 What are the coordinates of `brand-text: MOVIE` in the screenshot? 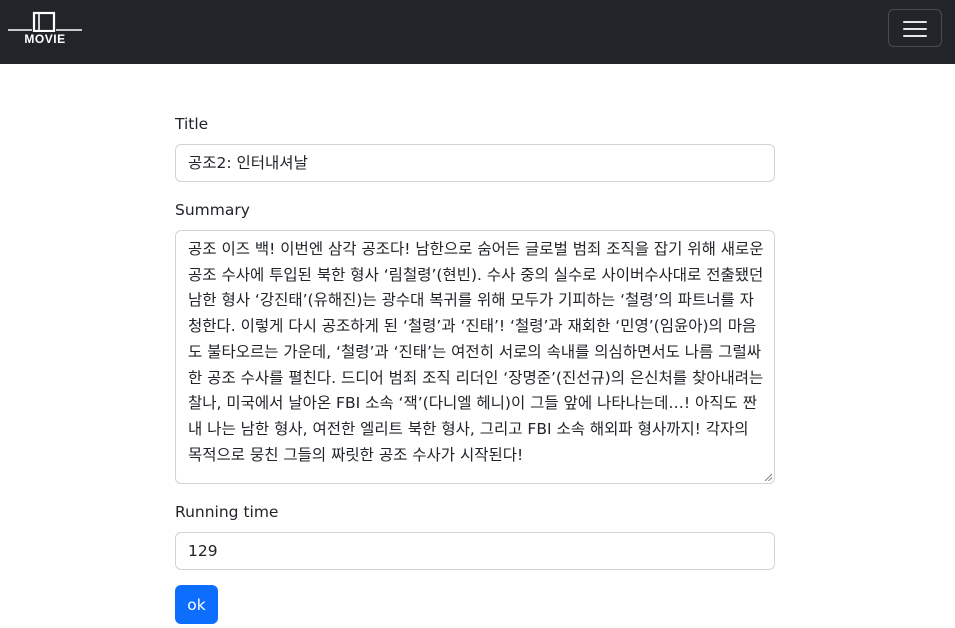 It's located at (45, 39).